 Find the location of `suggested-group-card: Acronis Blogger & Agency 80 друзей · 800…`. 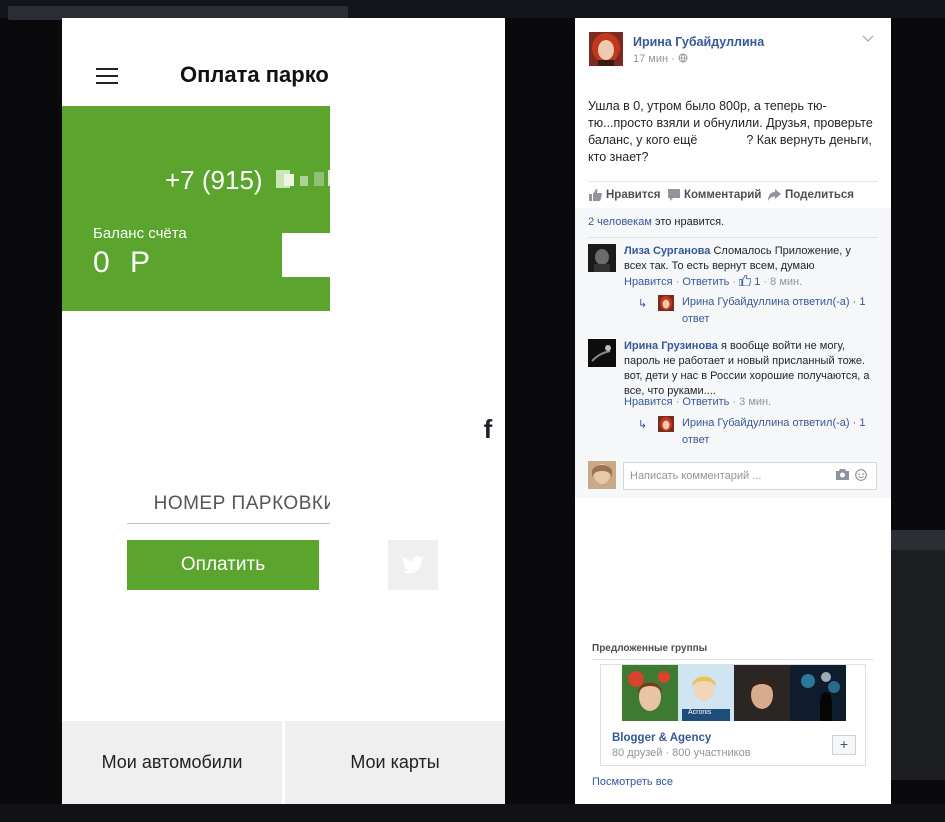

suggested-group-card: Acronis Blogger & Agency 80 друзей · 800… is located at coordinates (733, 715).